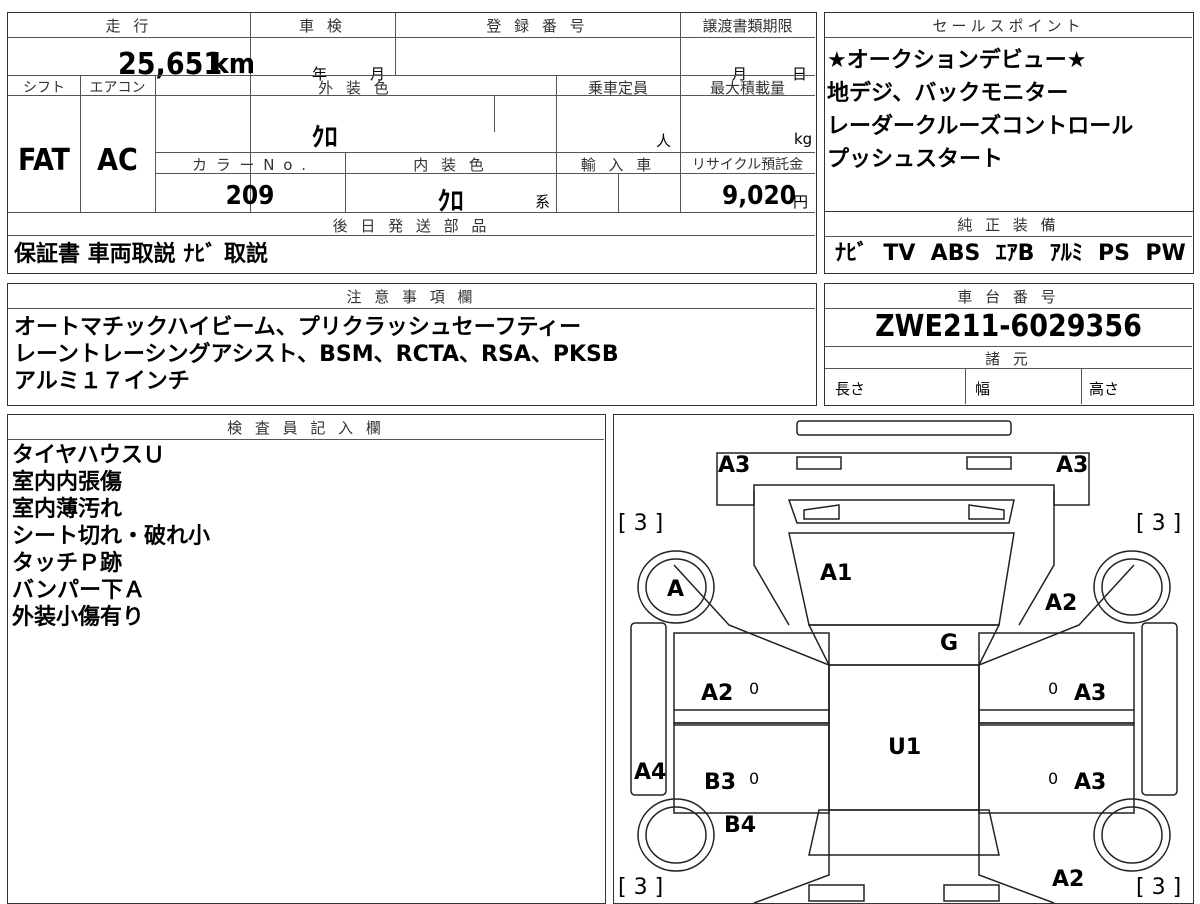  What do you see at coordinates (650, 772) in the screenshot?
I see `mark-left-sill: A4` at bounding box center [650, 772].